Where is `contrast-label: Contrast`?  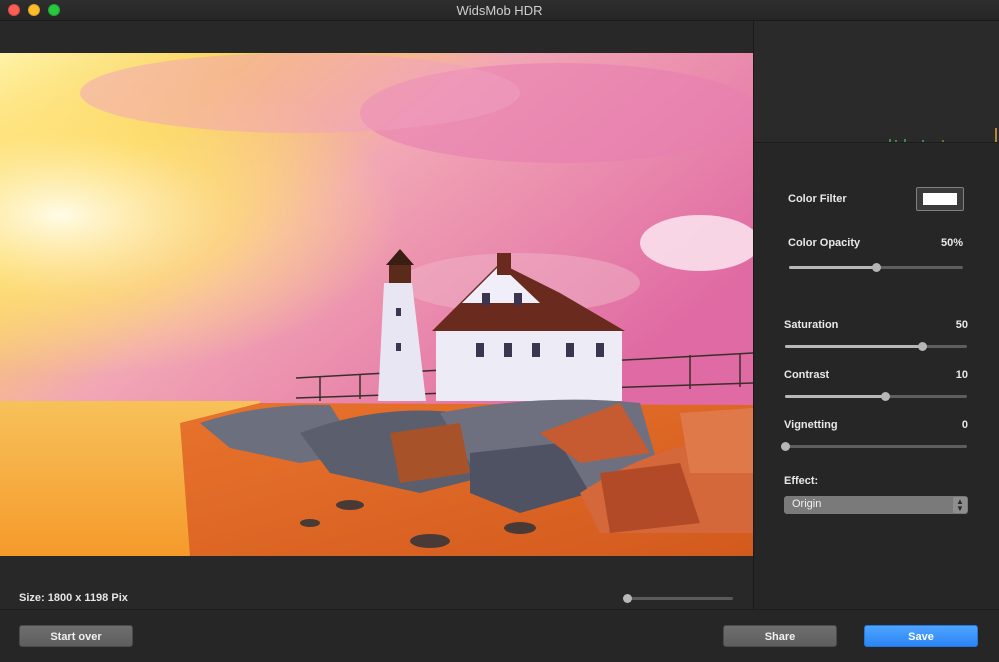
contrast-label: Contrast is located at coordinates (807, 375).